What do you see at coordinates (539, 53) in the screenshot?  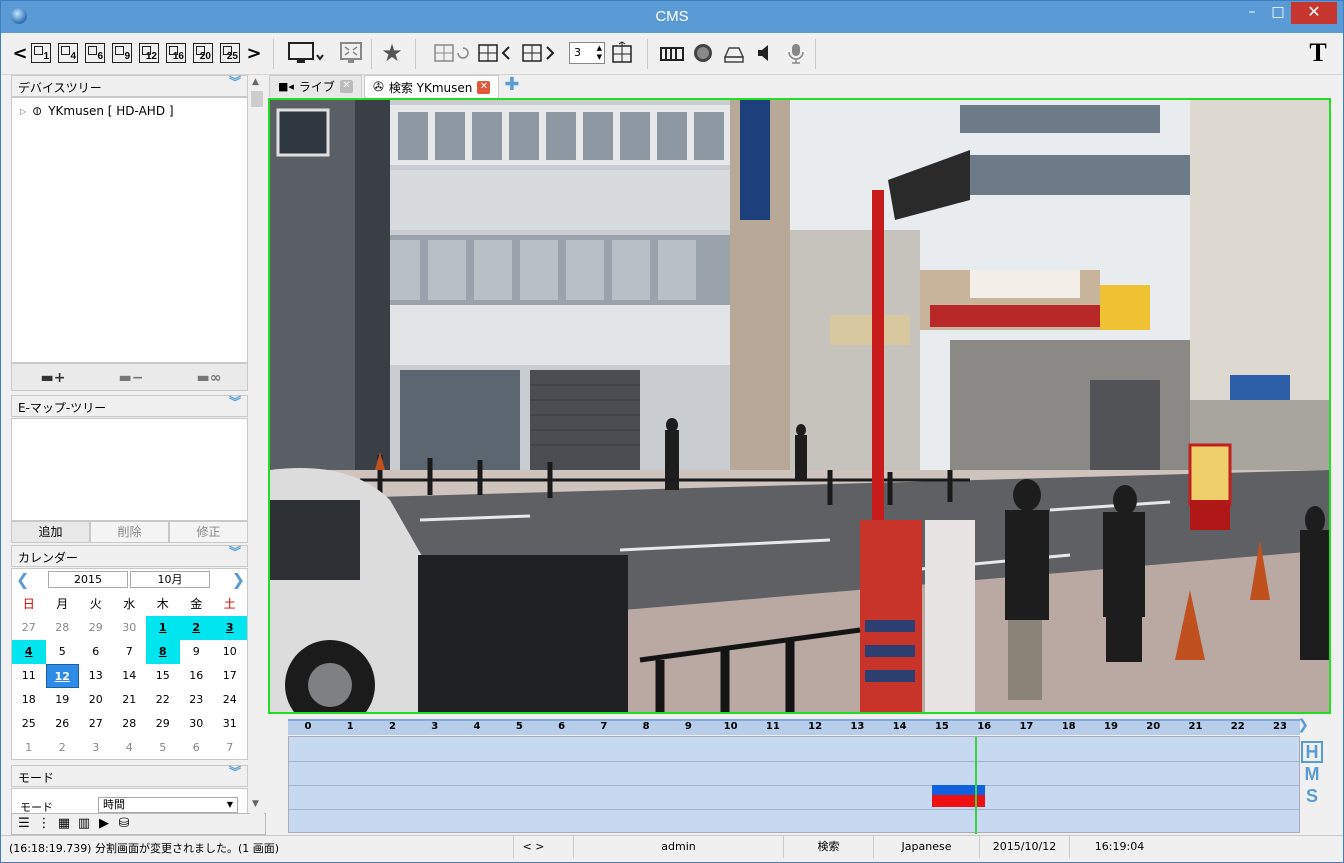 I see `grid-next-button` at bounding box center [539, 53].